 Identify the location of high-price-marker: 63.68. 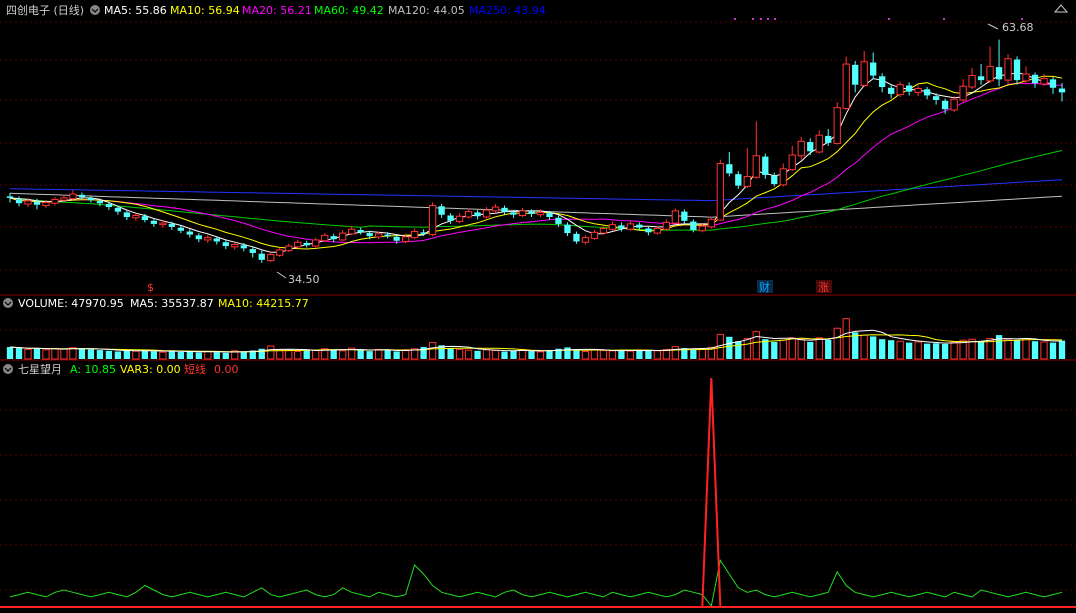
(1010, 27).